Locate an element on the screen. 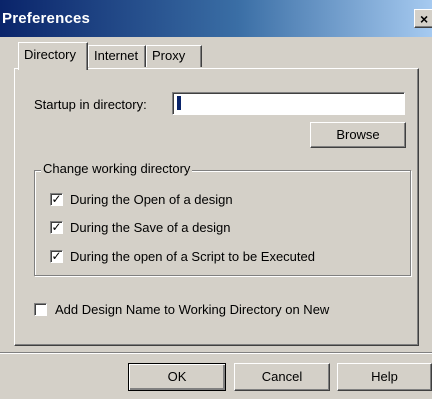 The height and width of the screenshot is (399, 432). browse-button-label: Browse is located at coordinates (358, 134).